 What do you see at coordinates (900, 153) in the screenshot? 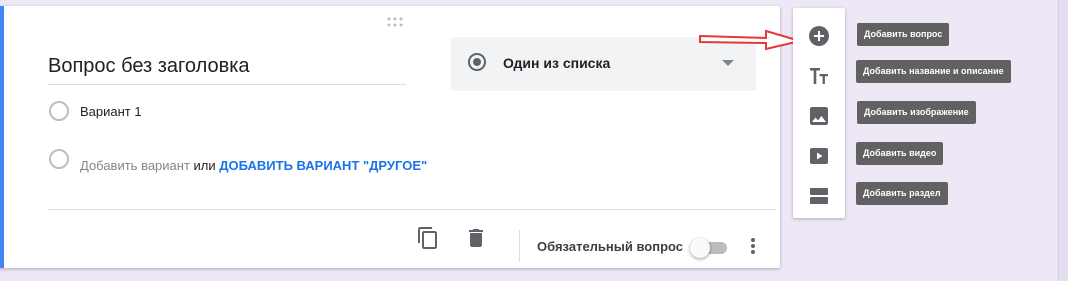
I see `tooltip-add-video: Добавить видео` at bounding box center [900, 153].